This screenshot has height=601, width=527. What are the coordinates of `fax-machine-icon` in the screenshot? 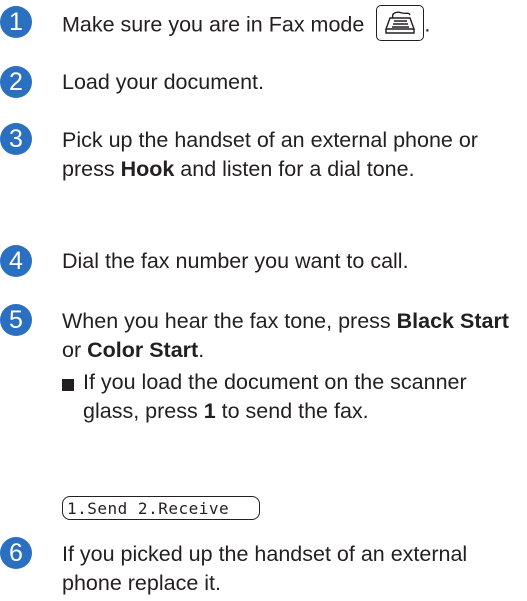 It's located at (400, 22).